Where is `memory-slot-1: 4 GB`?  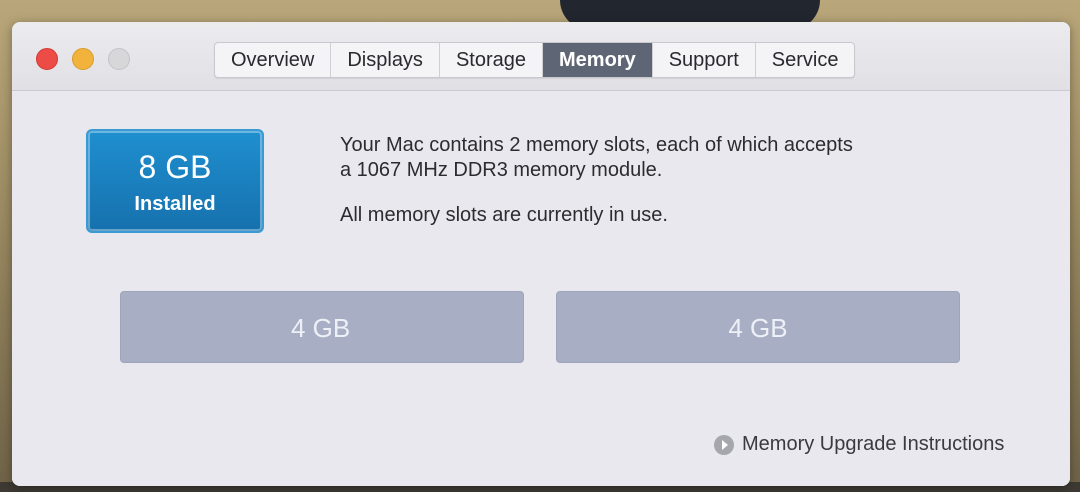 memory-slot-1: 4 GB is located at coordinates (322, 327).